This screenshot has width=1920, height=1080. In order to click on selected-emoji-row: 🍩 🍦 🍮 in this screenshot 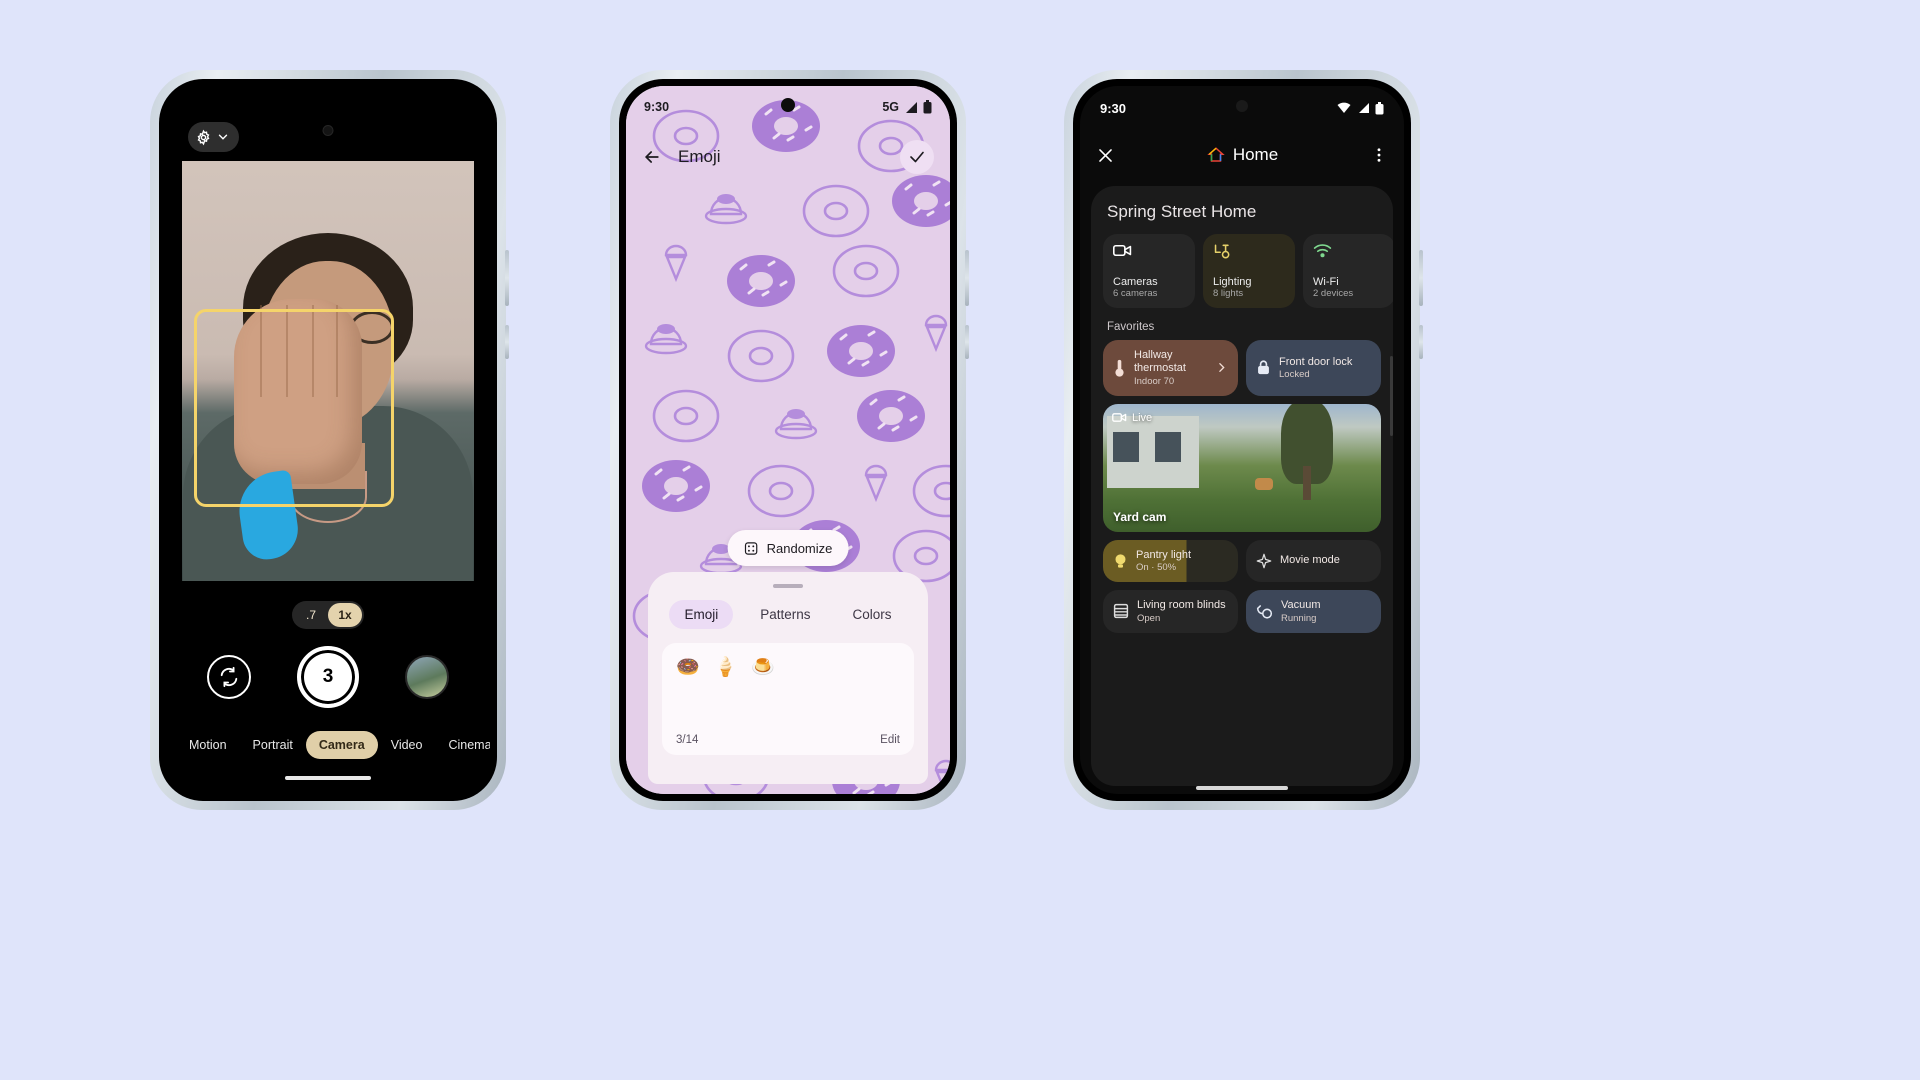, I will do `click(788, 667)`.